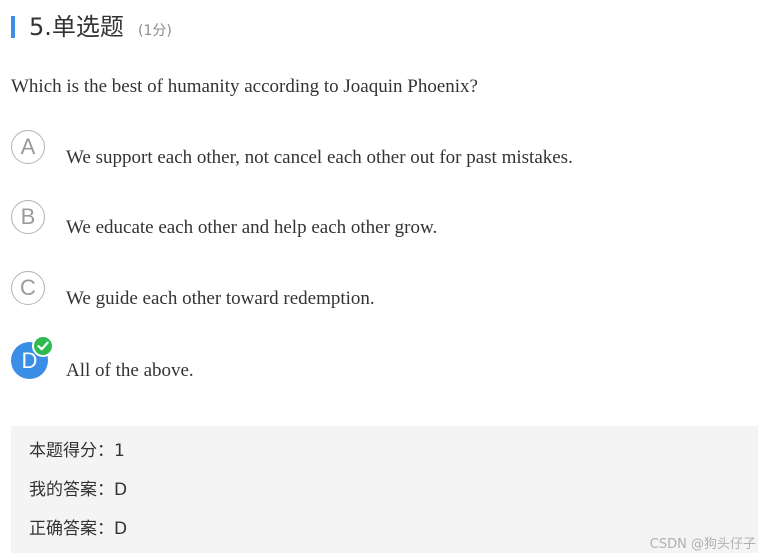 The width and height of the screenshot is (762, 559). I want to click on my-answer-label: 我的答案：, so click(71, 490).